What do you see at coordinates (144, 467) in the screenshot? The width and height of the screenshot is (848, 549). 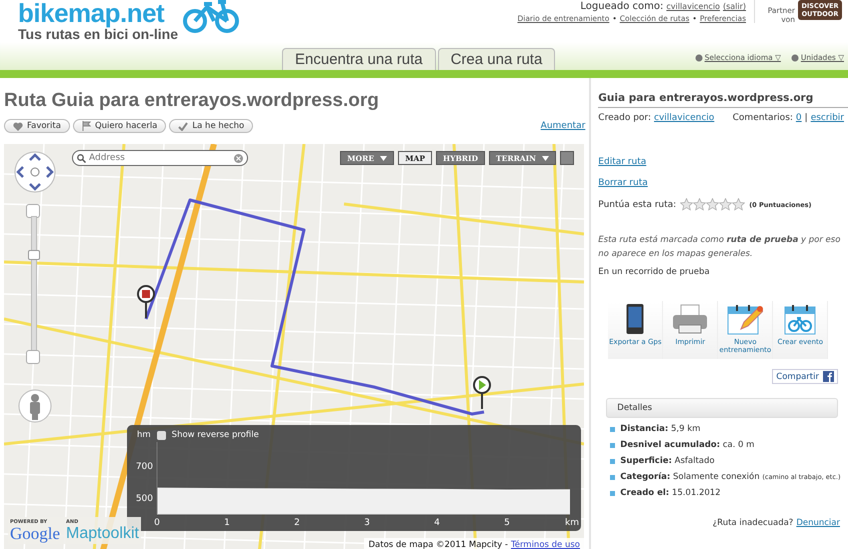 I see `y-tick-label: 700` at bounding box center [144, 467].